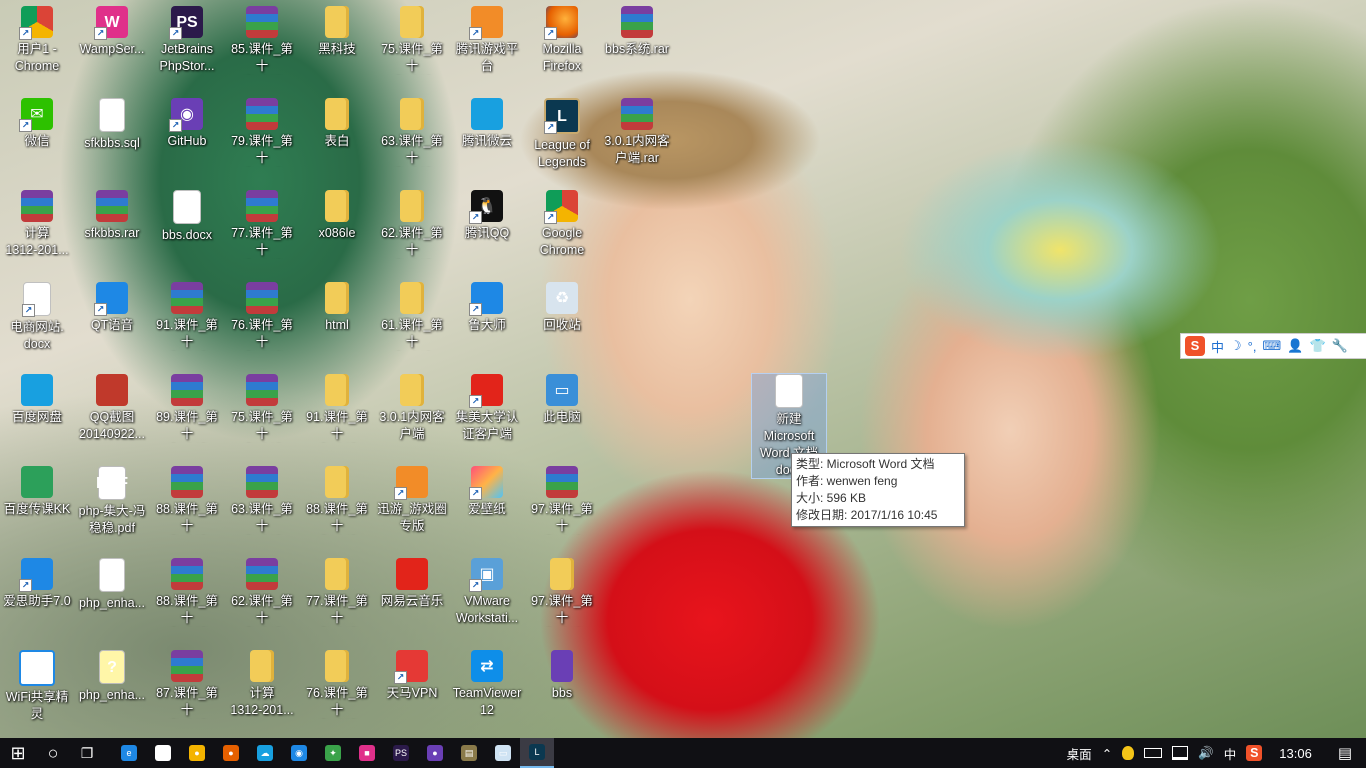  I want to click on desktop-icon: bbs, so click(562, 676).